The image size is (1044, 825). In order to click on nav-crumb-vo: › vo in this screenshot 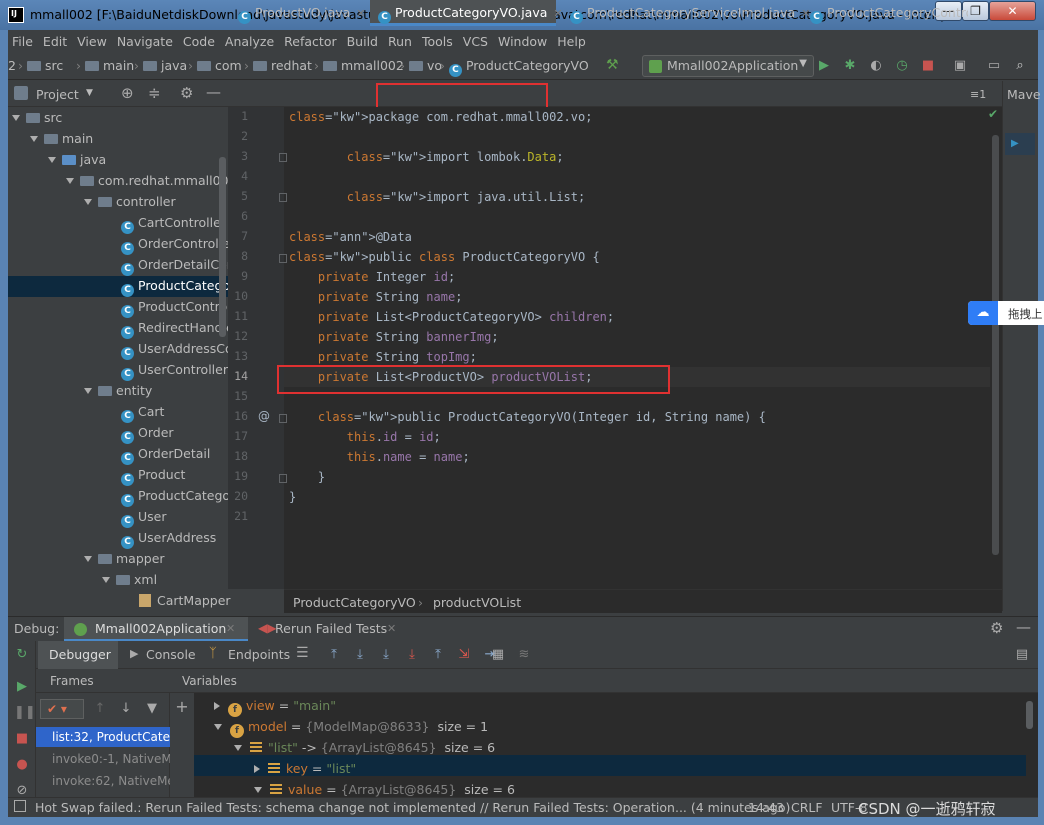, I will do `click(421, 65)`.